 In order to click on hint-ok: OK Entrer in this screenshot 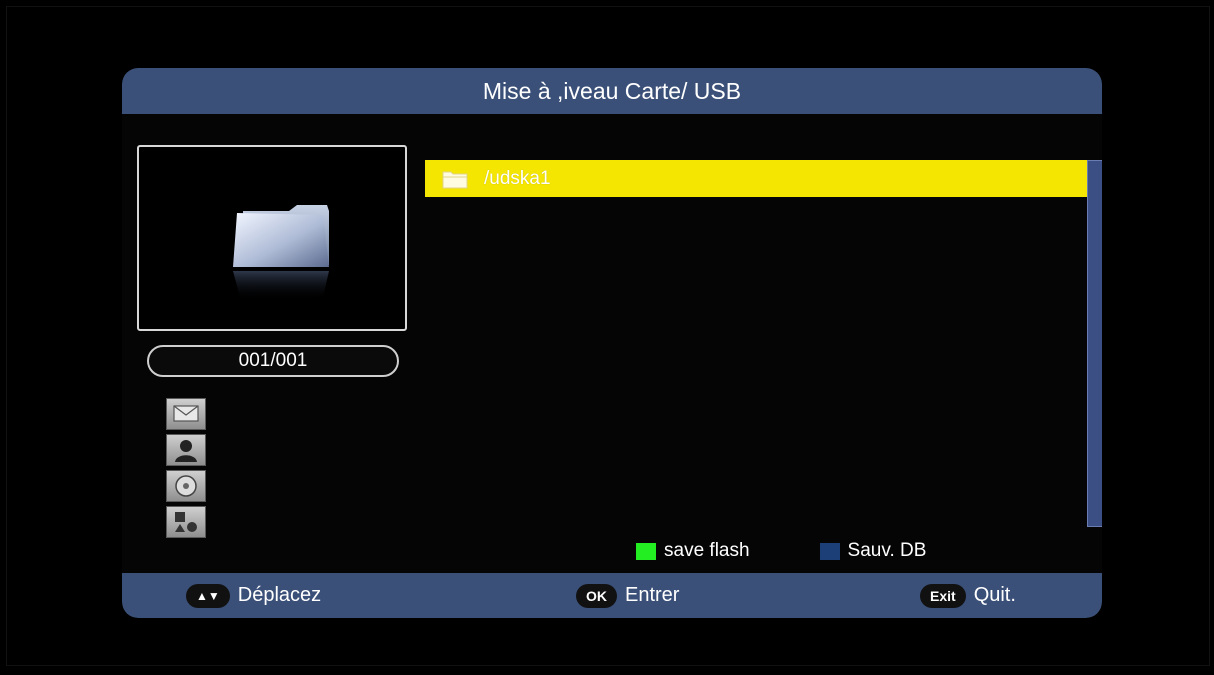, I will do `click(628, 595)`.